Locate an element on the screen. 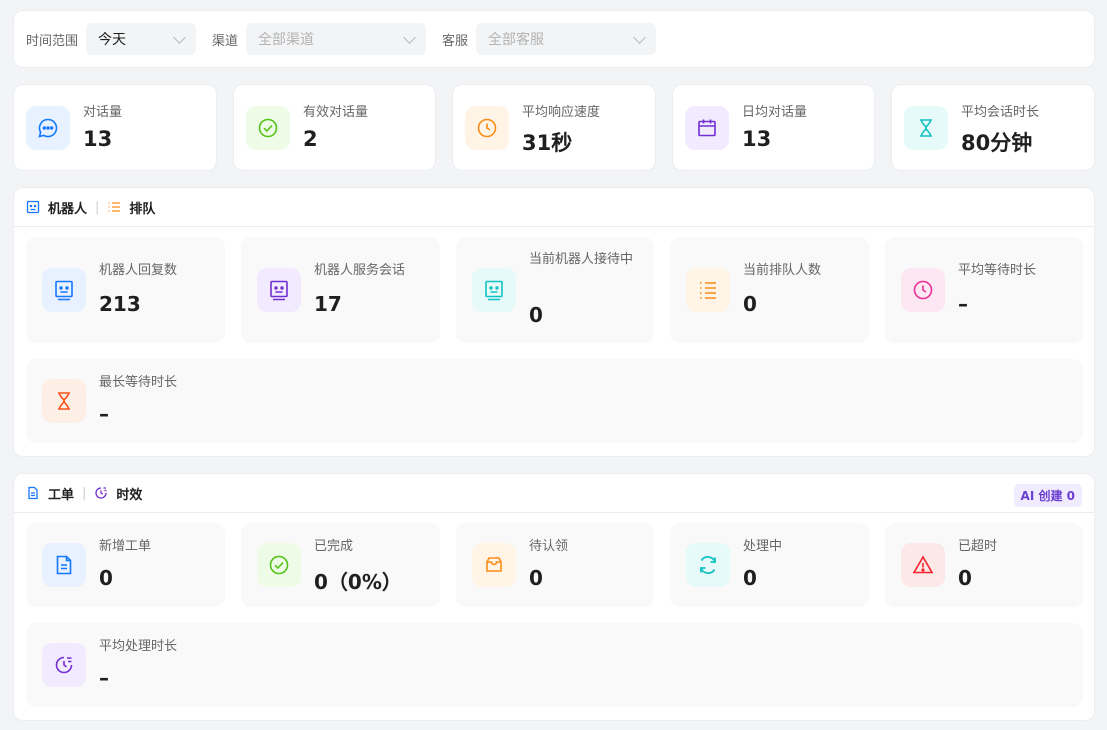 The image size is (1107, 730). stat-card-robot-serving: 当前机器人接待中 0 is located at coordinates (555, 290).